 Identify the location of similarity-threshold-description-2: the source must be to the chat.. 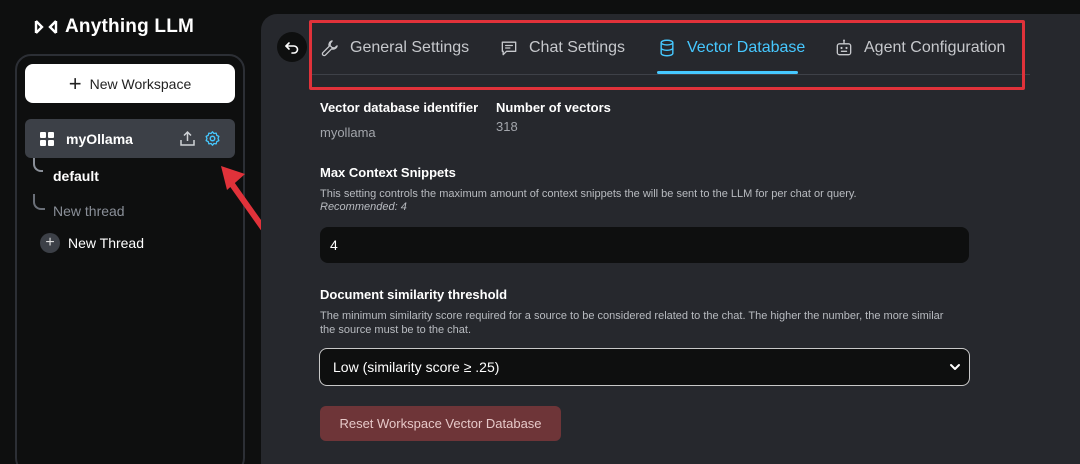
(396, 330).